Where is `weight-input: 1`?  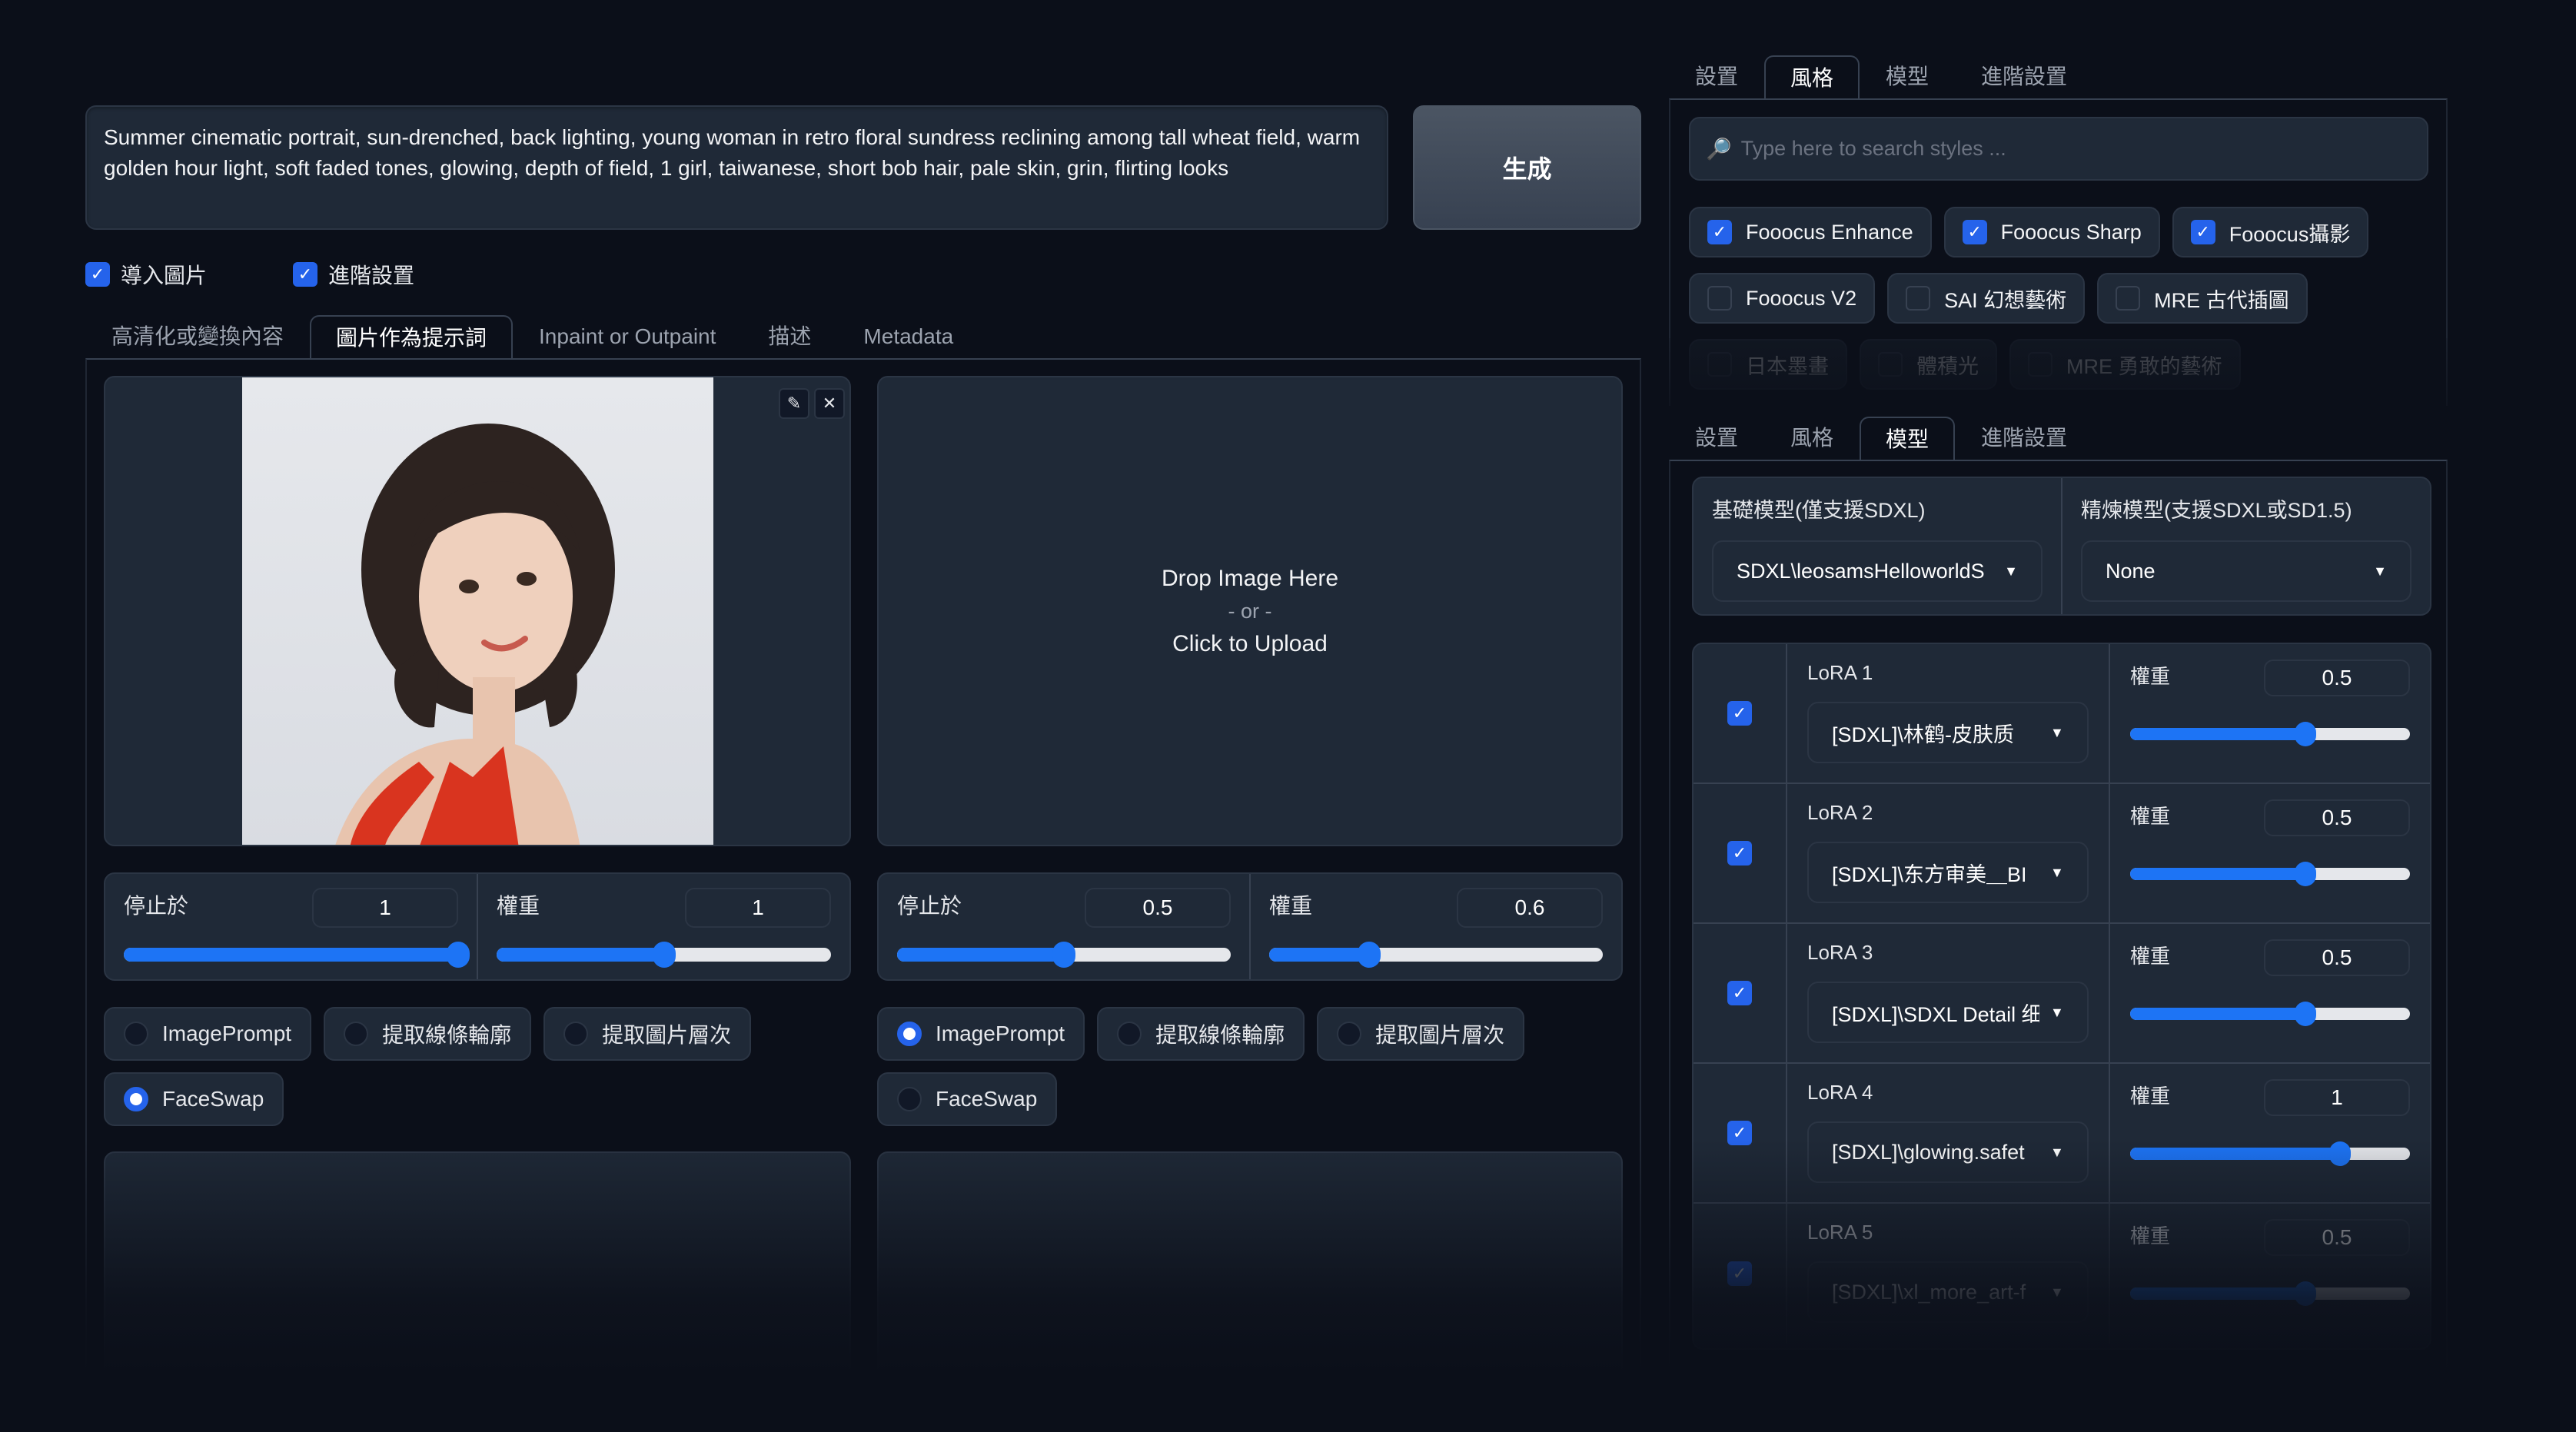
weight-input: 1 is located at coordinates (758, 908).